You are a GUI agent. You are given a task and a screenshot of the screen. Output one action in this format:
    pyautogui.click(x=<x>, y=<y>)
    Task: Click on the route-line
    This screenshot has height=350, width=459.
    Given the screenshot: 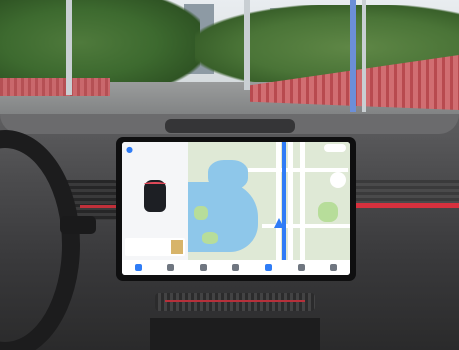 What is the action you would take?
    pyautogui.click(x=284, y=201)
    